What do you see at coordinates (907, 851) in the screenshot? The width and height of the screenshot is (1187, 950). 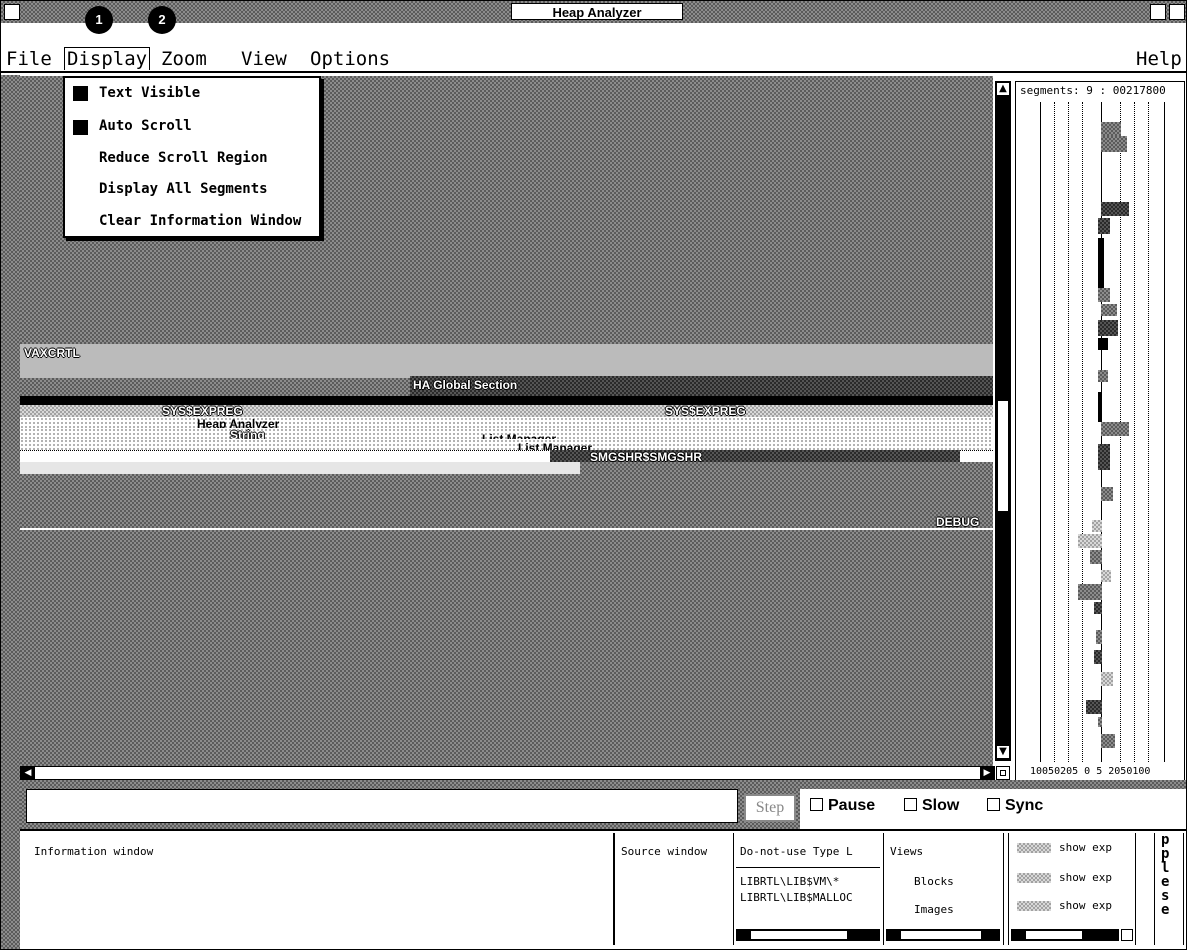 I see `views-header: Views` at bounding box center [907, 851].